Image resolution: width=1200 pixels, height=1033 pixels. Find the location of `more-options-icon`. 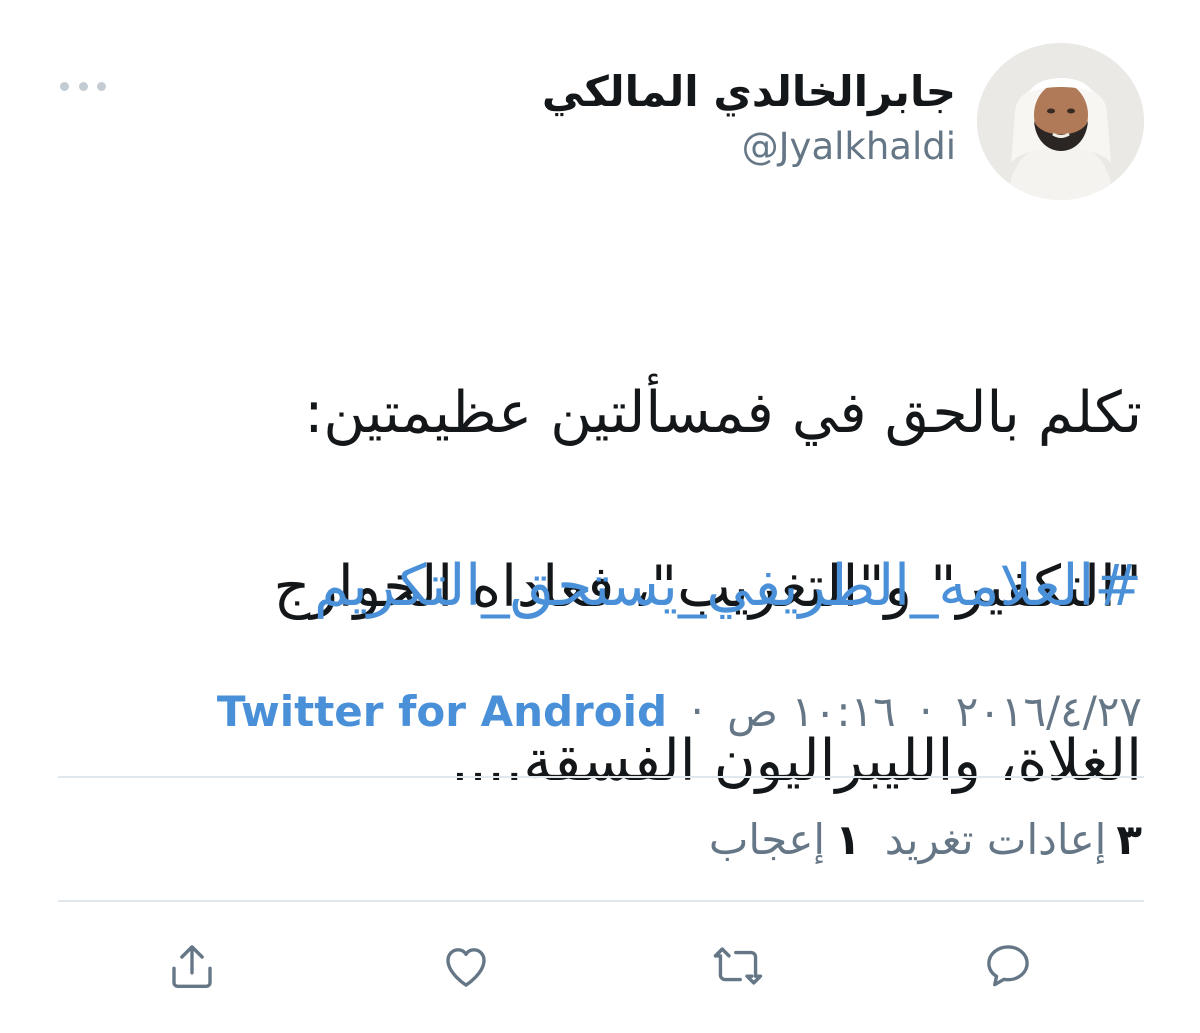

more-options-icon is located at coordinates (83, 86).